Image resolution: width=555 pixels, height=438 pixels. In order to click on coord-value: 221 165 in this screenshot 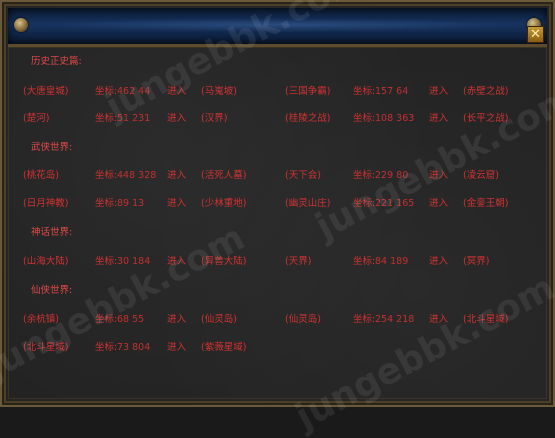, I will do `click(395, 203)`.